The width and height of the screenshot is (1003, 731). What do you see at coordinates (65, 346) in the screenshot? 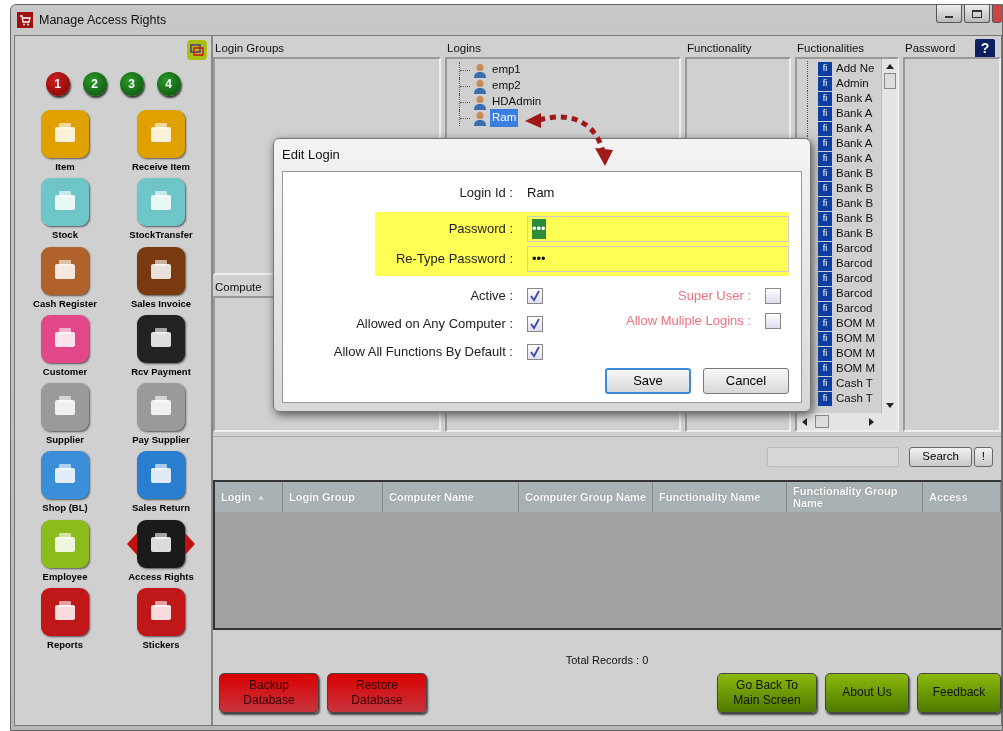
I see `app-button: Customer` at bounding box center [65, 346].